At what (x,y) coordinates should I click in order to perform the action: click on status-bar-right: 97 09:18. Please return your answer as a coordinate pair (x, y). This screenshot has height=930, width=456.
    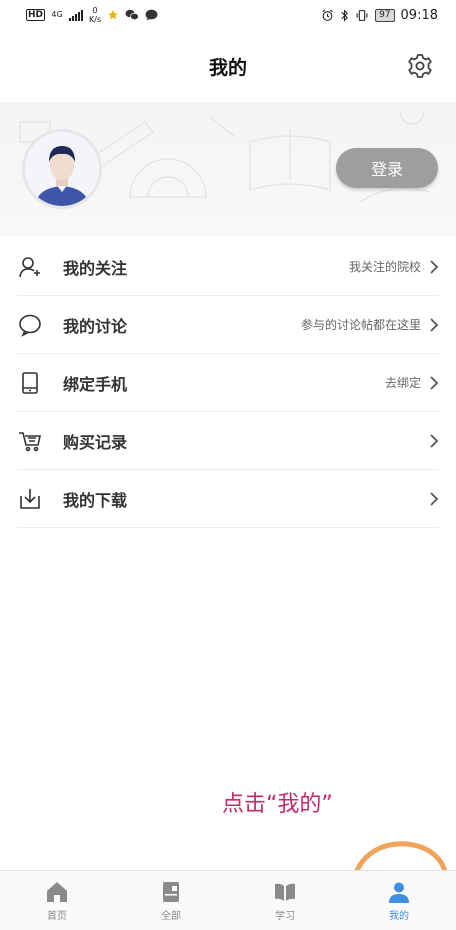
    Looking at the image, I should click on (379, 15).